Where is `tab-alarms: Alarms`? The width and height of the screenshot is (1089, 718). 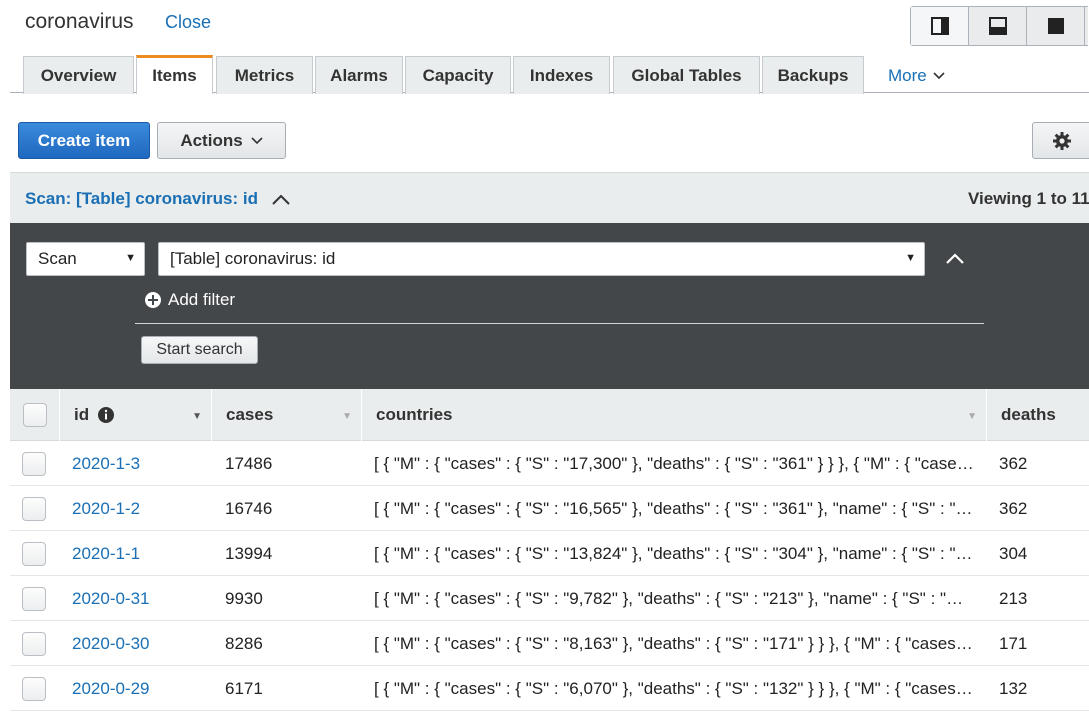
tab-alarms: Alarms is located at coordinates (359, 75).